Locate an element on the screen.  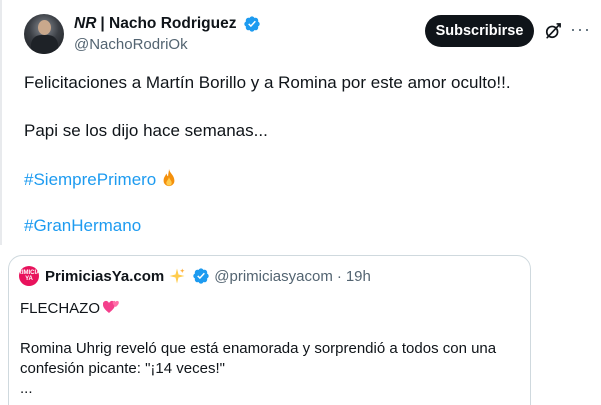
hashtag-granhermano: #GranHermano is located at coordinates (82, 225).